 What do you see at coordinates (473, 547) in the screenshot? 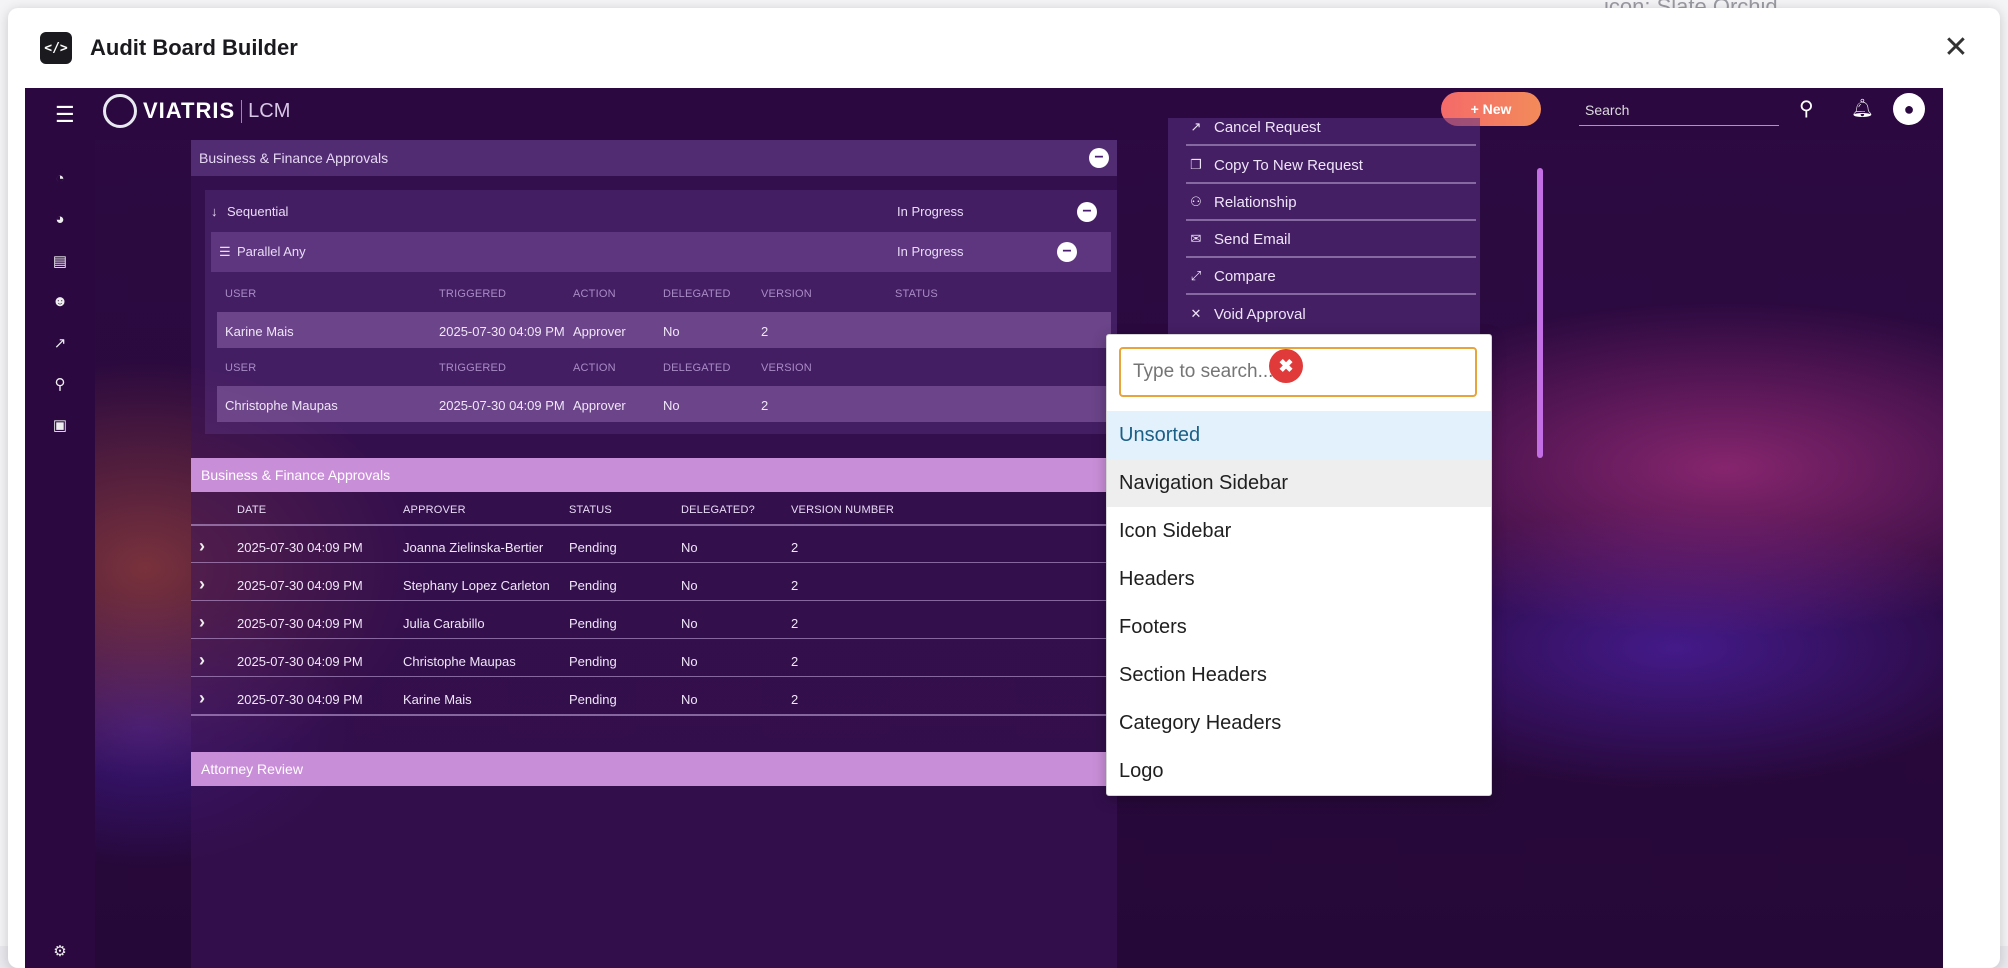
I see `cell-approver: Joanna Zielinska-Bertier` at bounding box center [473, 547].